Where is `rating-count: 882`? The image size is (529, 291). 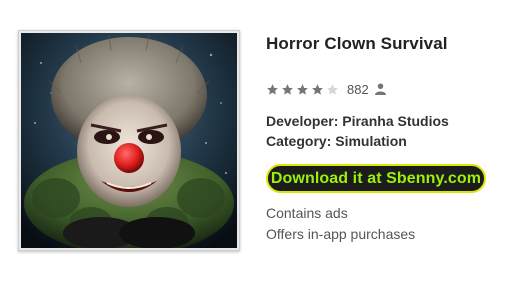
rating-count: 882 is located at coordinates (358, 89).